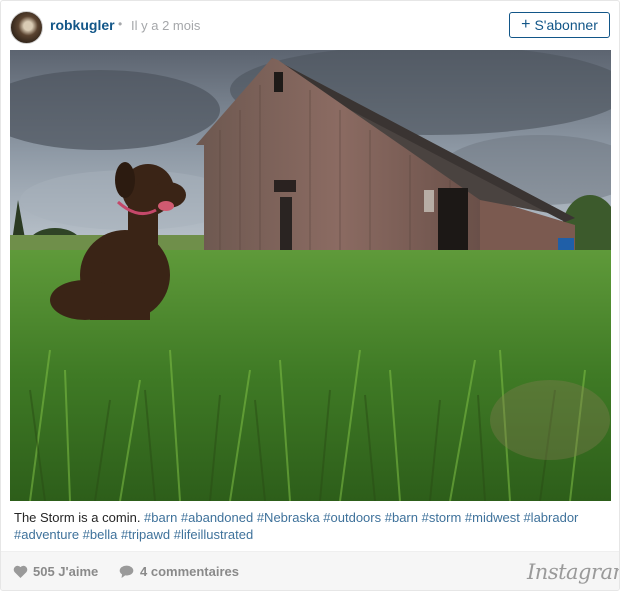 This screenshot has height=591, width=620. I want to click on plus-icon: +, so click(526, 24).